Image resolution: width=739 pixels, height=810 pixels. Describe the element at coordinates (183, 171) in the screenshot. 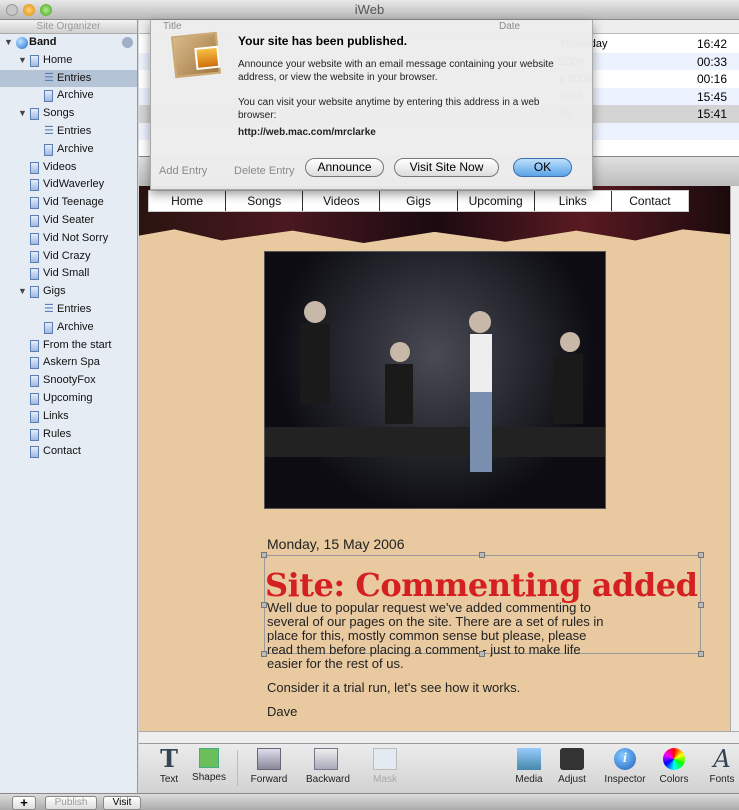

I see `add-entry-button: Add Entry` at that location.